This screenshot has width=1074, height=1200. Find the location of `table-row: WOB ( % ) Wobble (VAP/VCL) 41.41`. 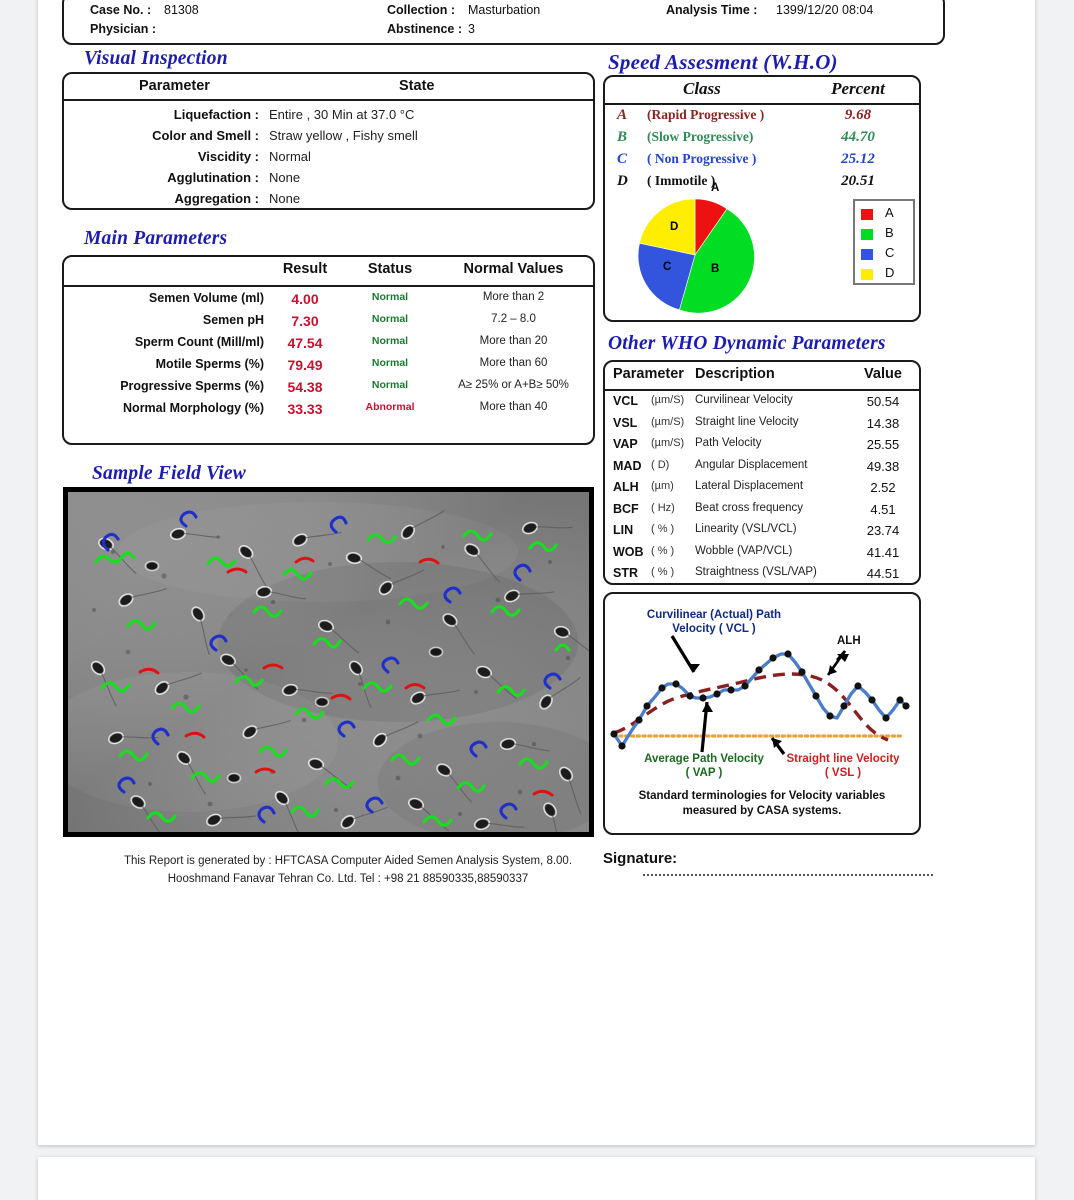

table-row: WOB ( % ) Wobble (VAP/VCL) 41.41 is located at coordinates (762, 556).